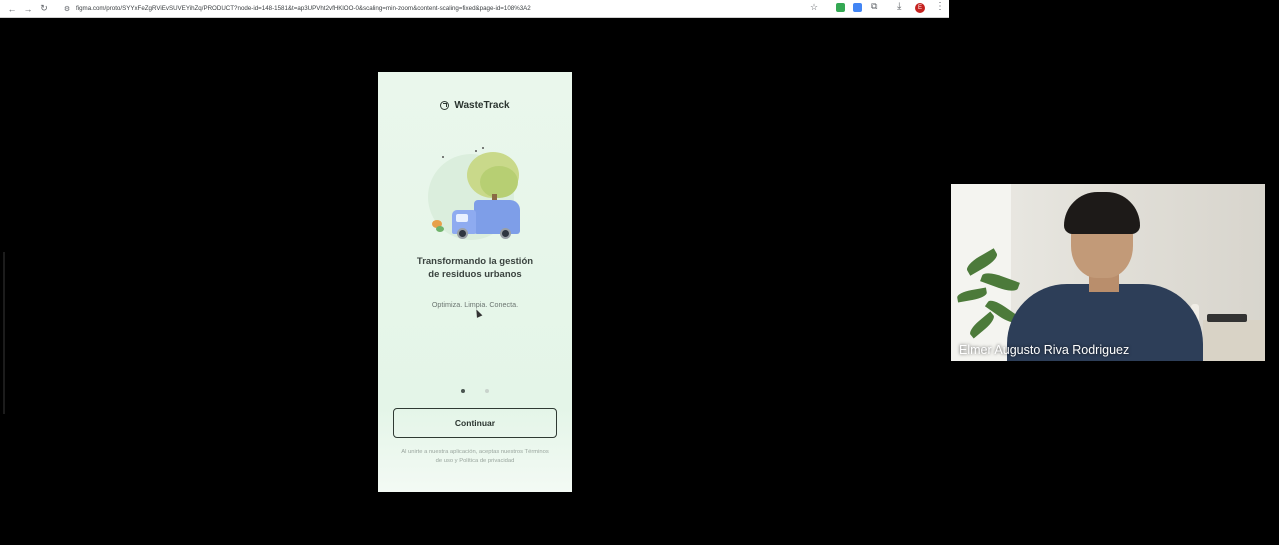  Describe the element at coordinates (445, 105) in the screenshot. I see `recycle-logo-icon` at that location.